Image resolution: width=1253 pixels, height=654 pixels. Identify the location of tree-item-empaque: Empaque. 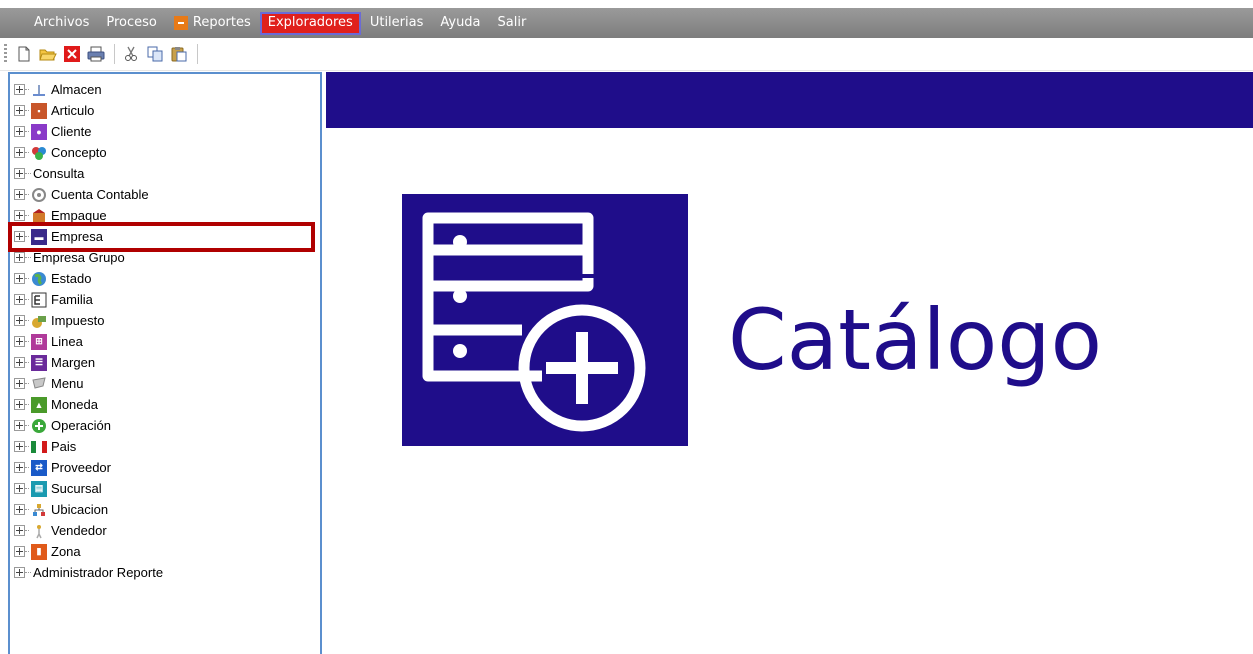
(58, 215).